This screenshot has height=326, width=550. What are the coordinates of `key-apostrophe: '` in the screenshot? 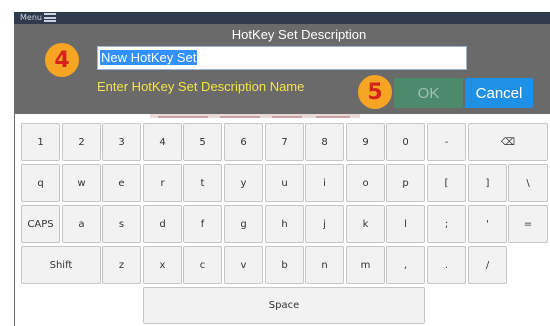 It's located at (487, 224).